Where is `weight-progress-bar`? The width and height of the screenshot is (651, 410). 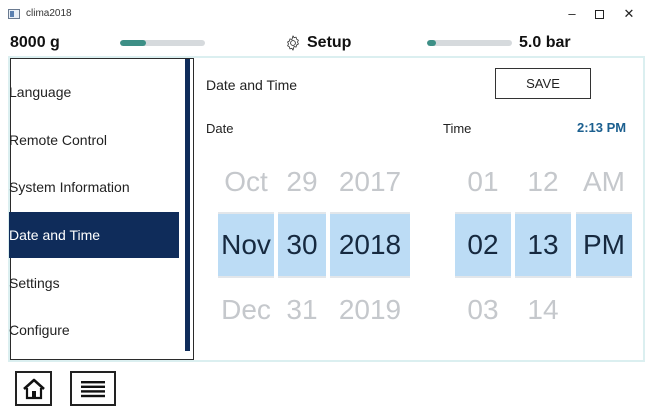 weight-progress-bar is located at coordinates (162, 43).